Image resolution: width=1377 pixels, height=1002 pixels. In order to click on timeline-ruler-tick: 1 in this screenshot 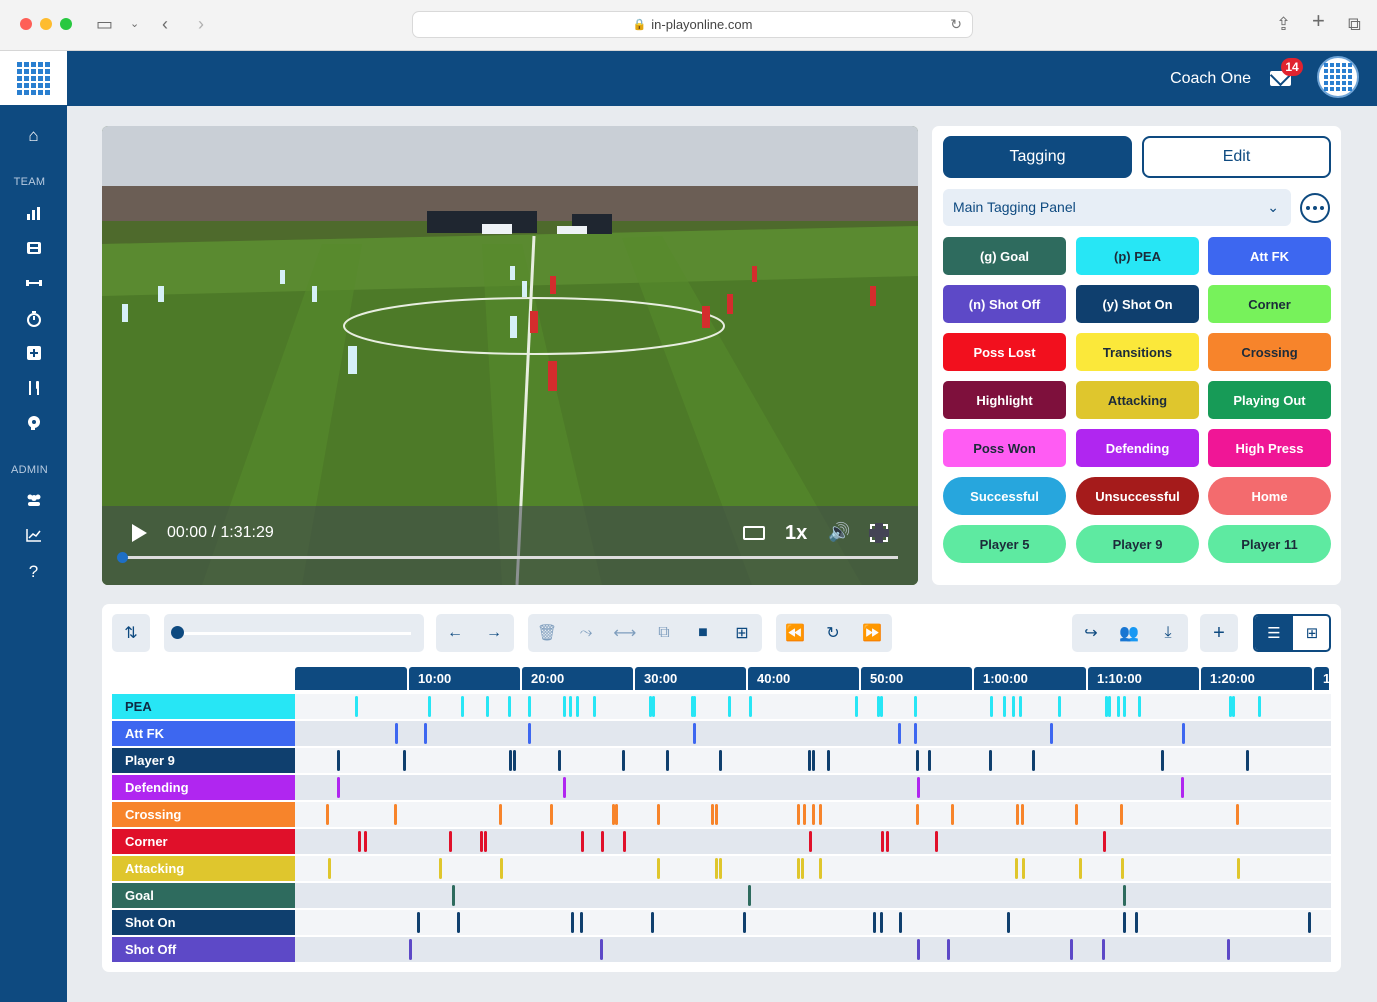, I will do `click(1322, 678)`.